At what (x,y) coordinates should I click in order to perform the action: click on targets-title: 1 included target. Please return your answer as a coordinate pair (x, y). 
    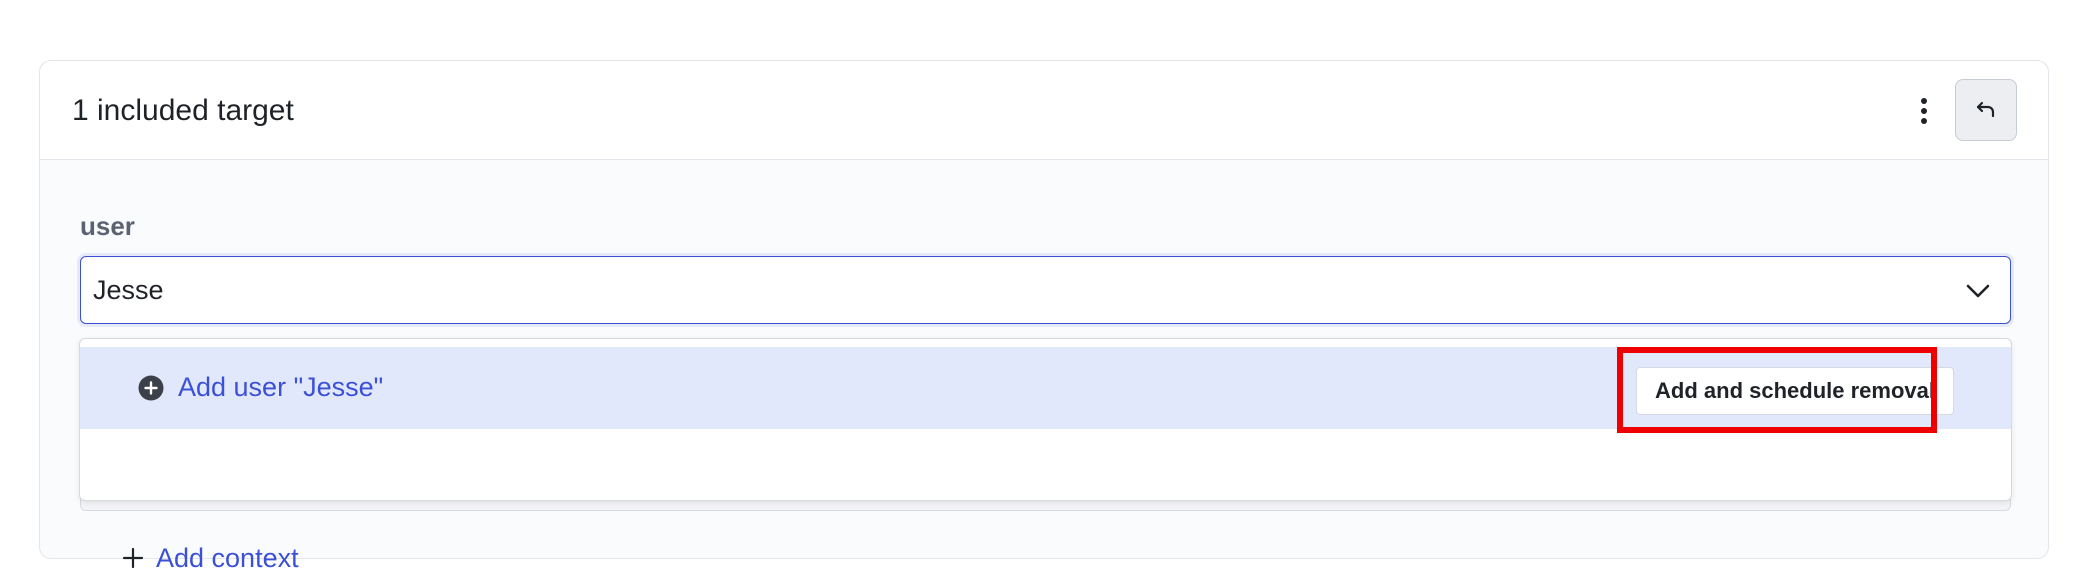
    Looking at the image, I should click on (183, 110).